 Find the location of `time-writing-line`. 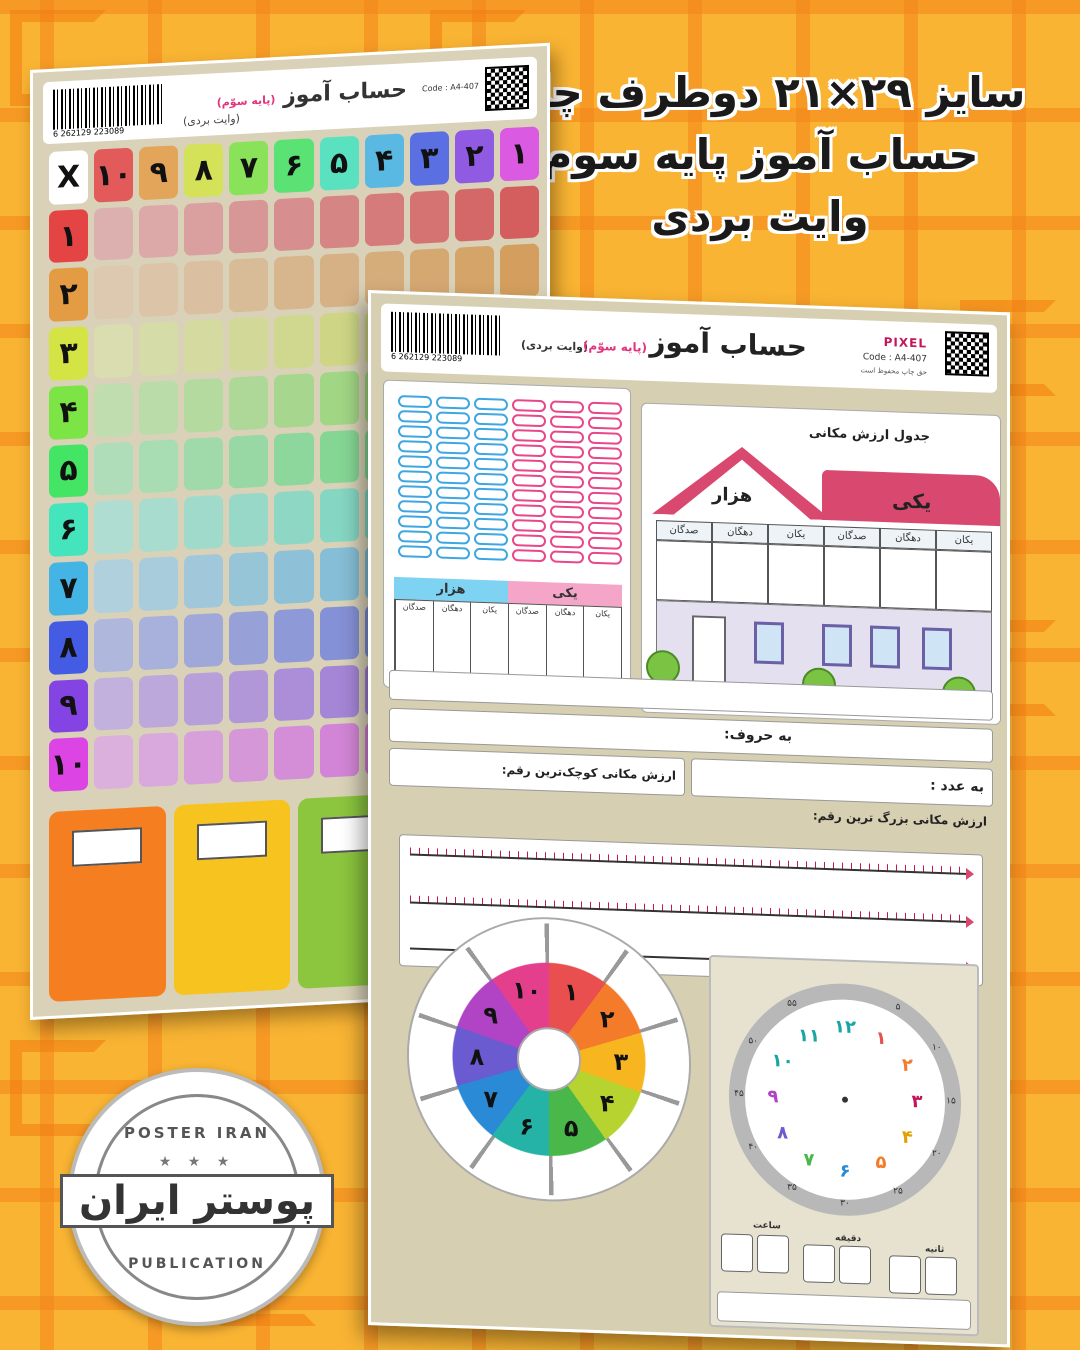

time-writing-line is located at coordinates (844, 1311).